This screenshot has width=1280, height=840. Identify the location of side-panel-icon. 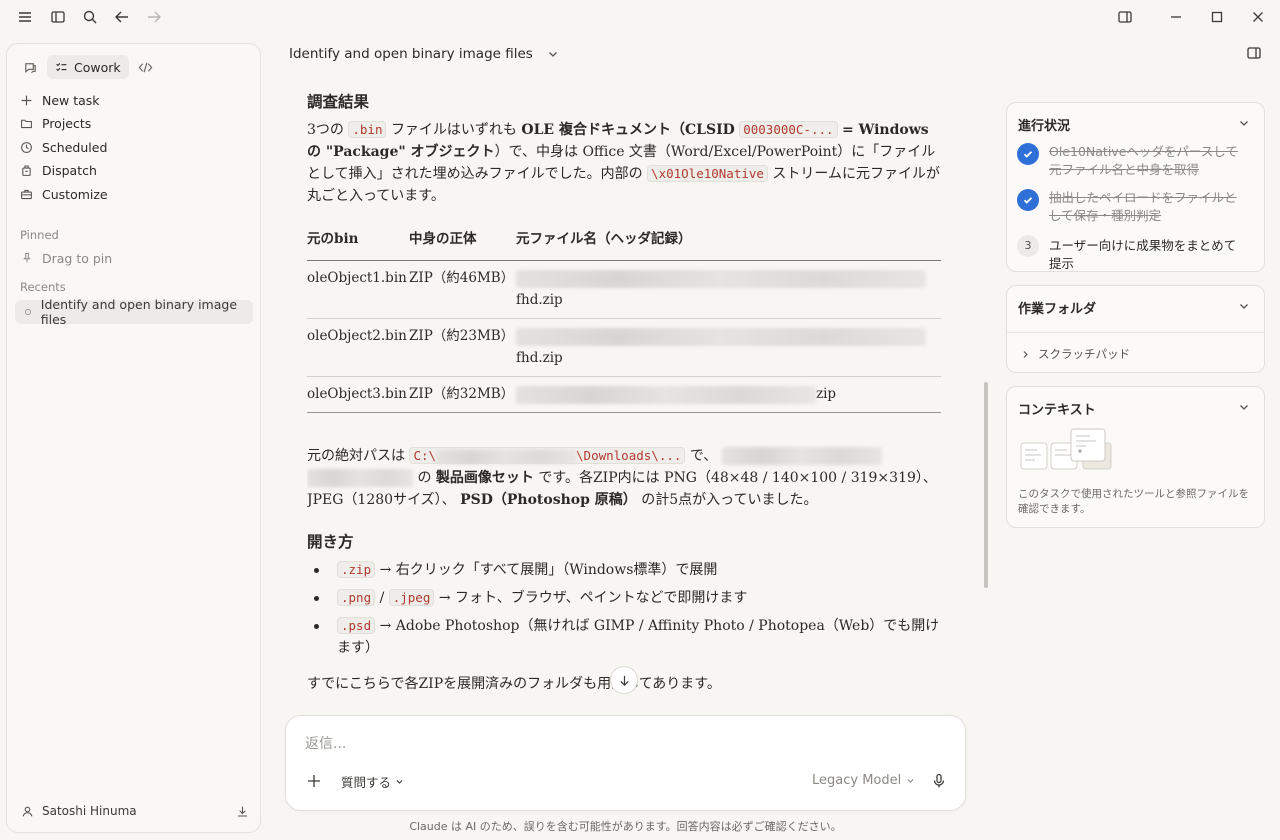
(1125, 17).